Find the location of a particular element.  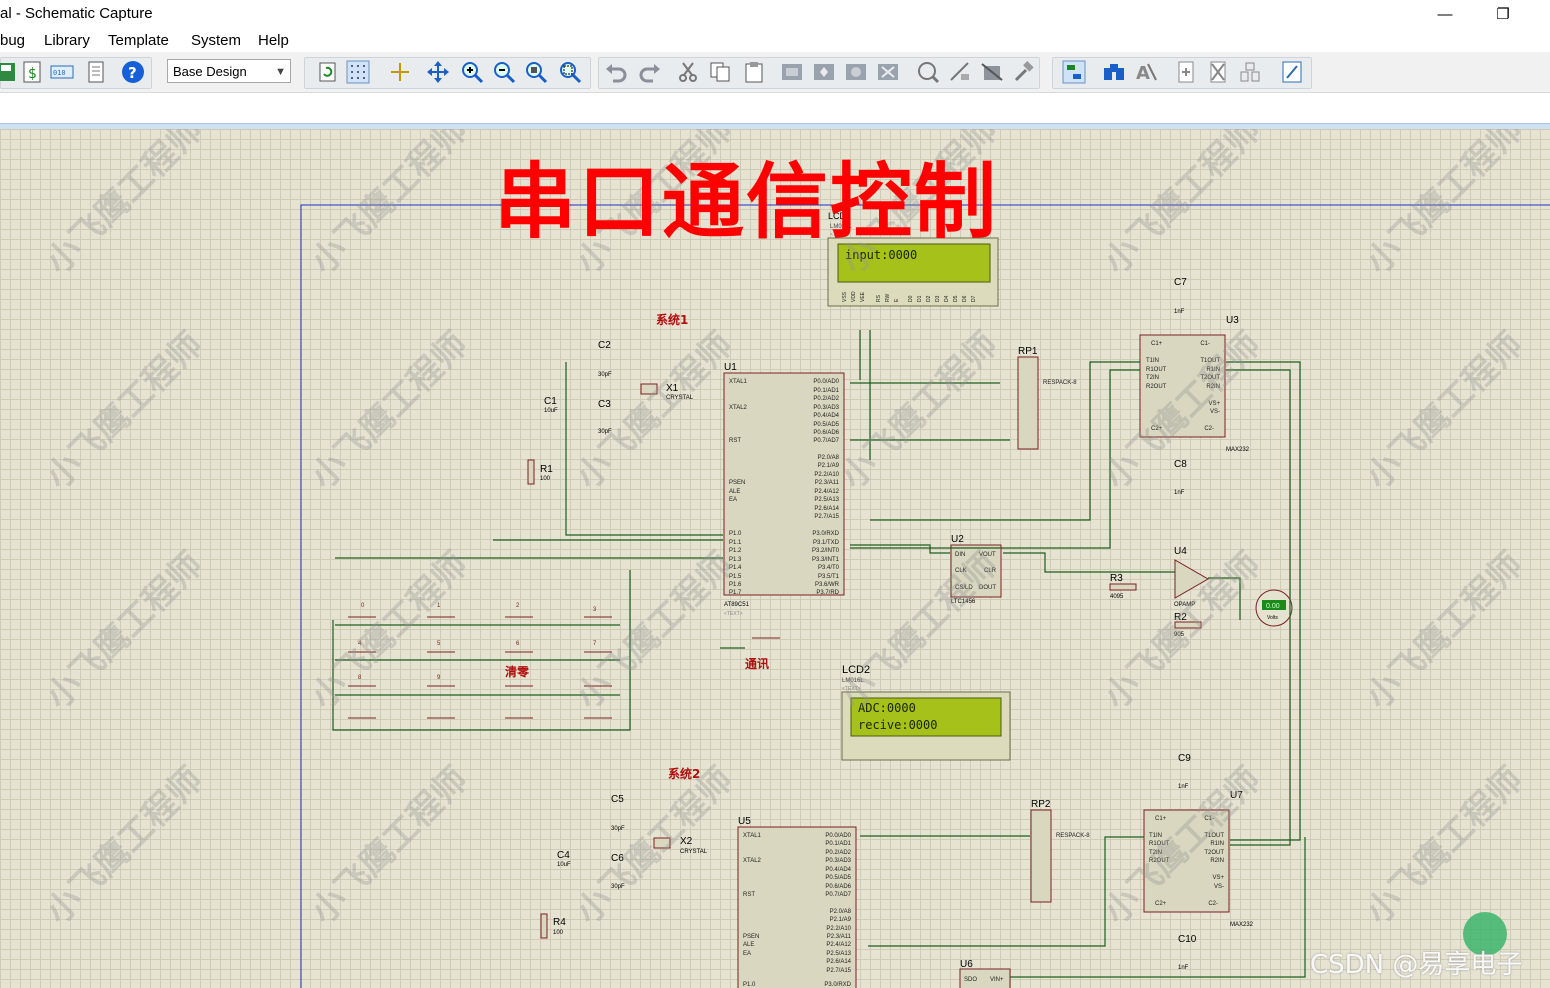

design-select-value: Base Design is located at coordinates (210, 71).